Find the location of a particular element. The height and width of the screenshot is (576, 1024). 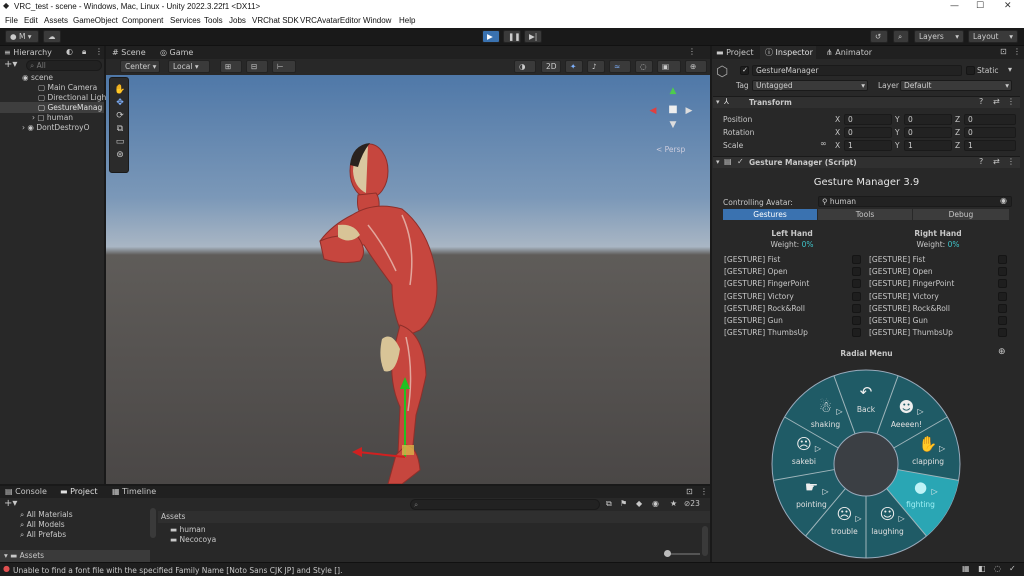

controlling-avatar-field: ⚲ human is located at coordinates (915, 201).